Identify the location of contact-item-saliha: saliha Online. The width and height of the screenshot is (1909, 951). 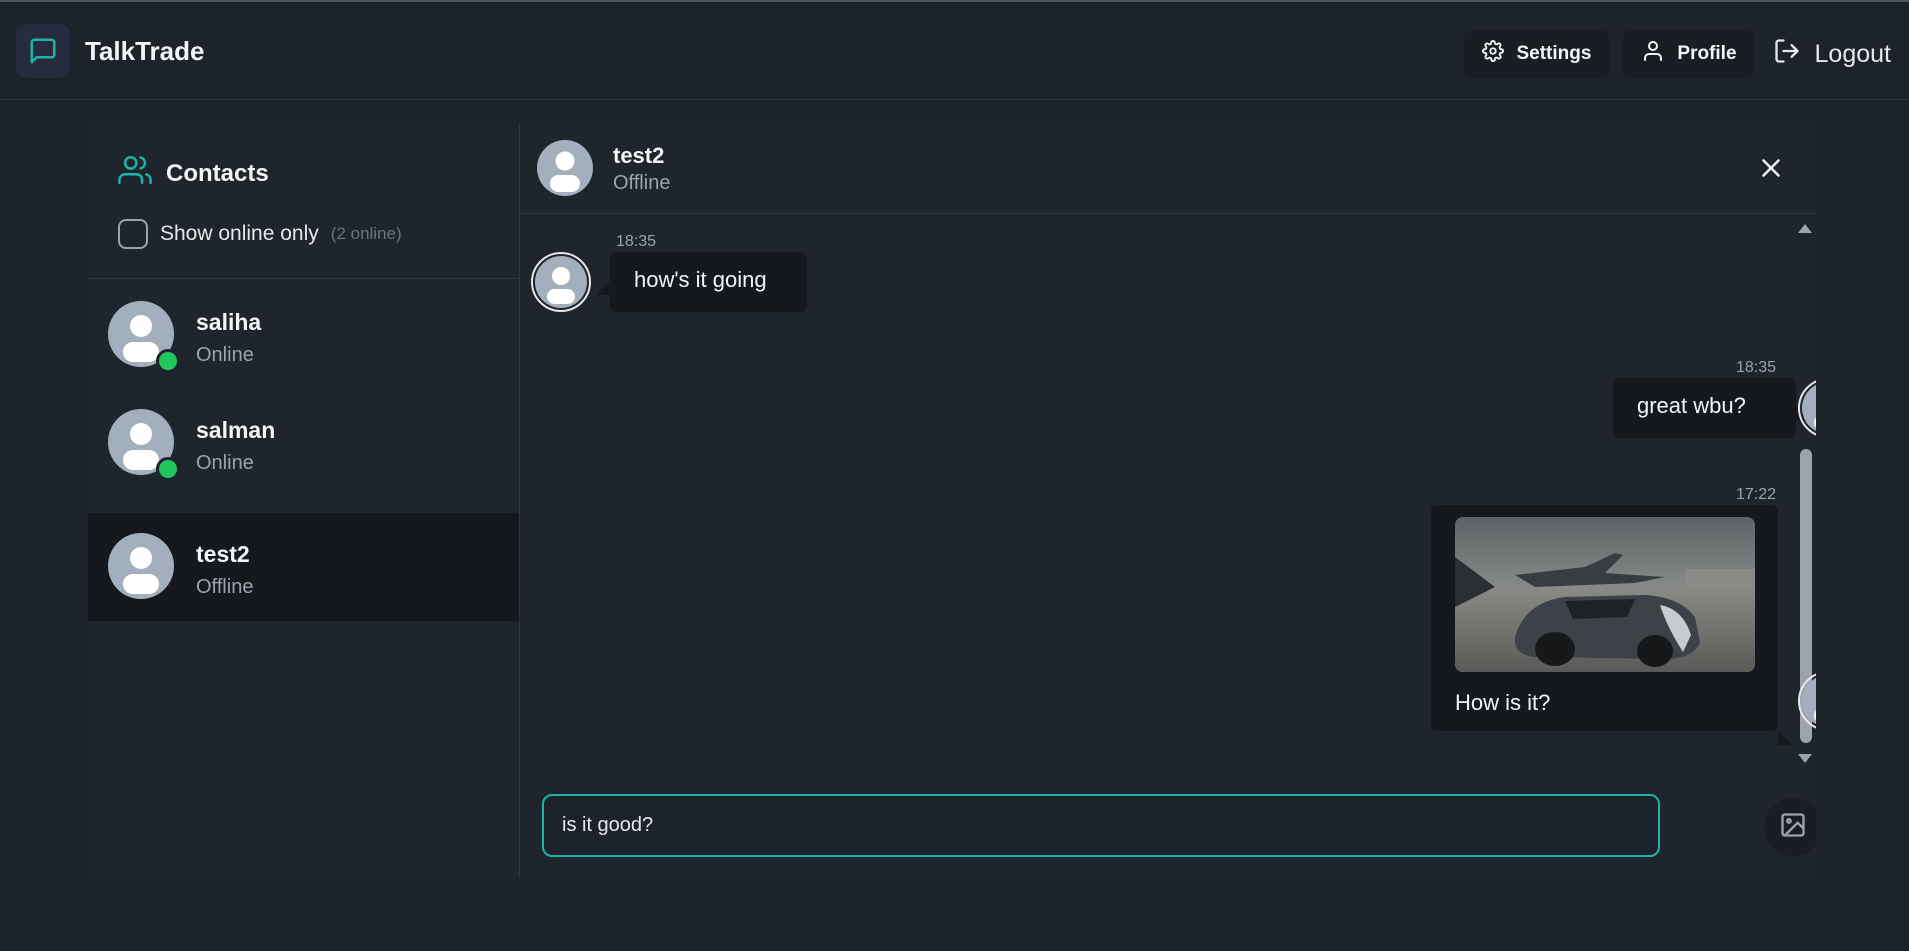
(303, 335).